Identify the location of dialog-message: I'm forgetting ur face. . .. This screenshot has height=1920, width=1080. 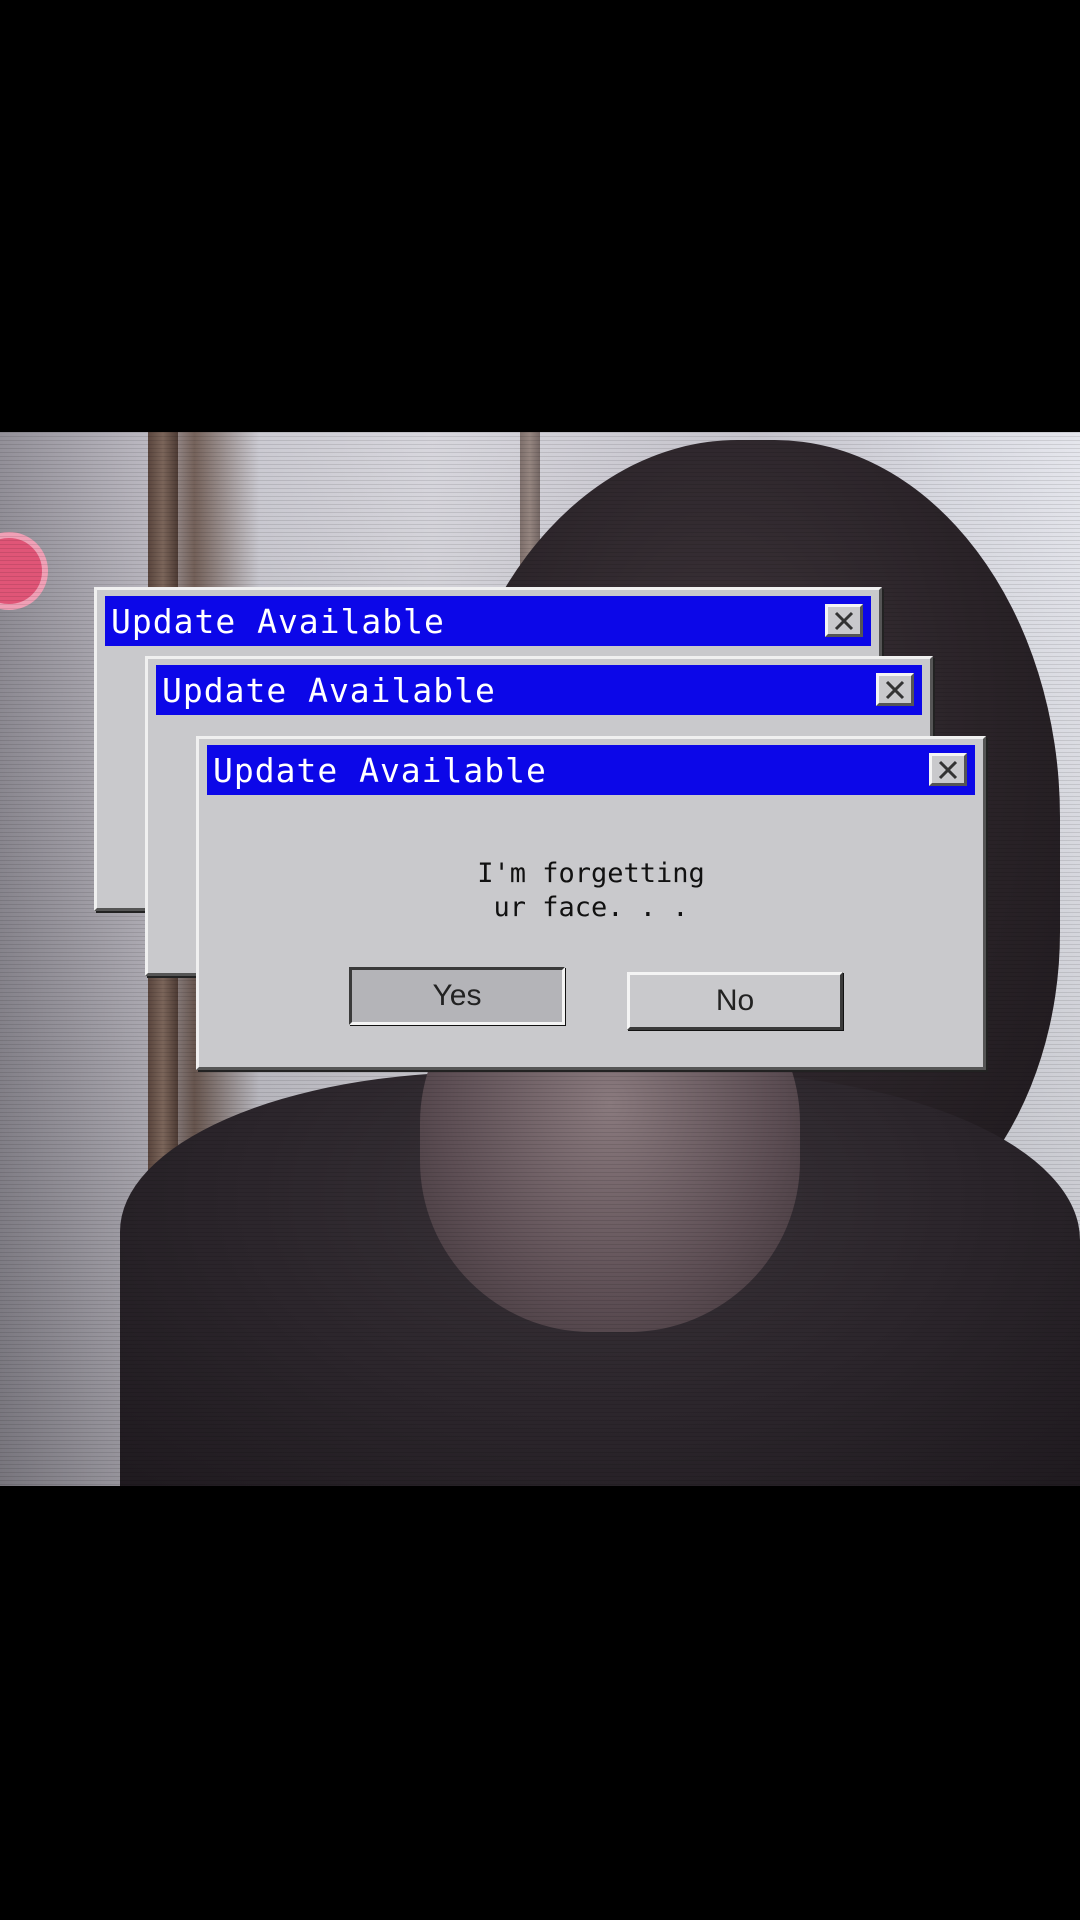
(591, 891).